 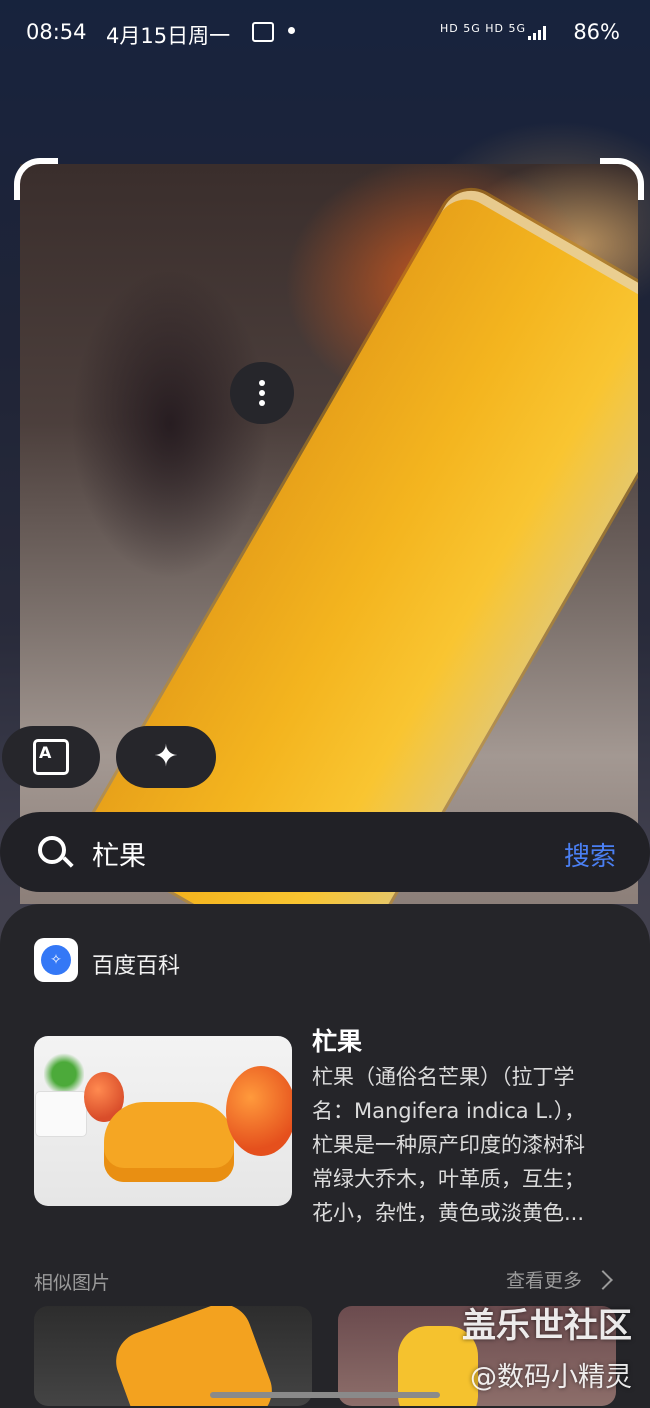 I want to click on chevron-right-icon, so click(x=603, y=1279).